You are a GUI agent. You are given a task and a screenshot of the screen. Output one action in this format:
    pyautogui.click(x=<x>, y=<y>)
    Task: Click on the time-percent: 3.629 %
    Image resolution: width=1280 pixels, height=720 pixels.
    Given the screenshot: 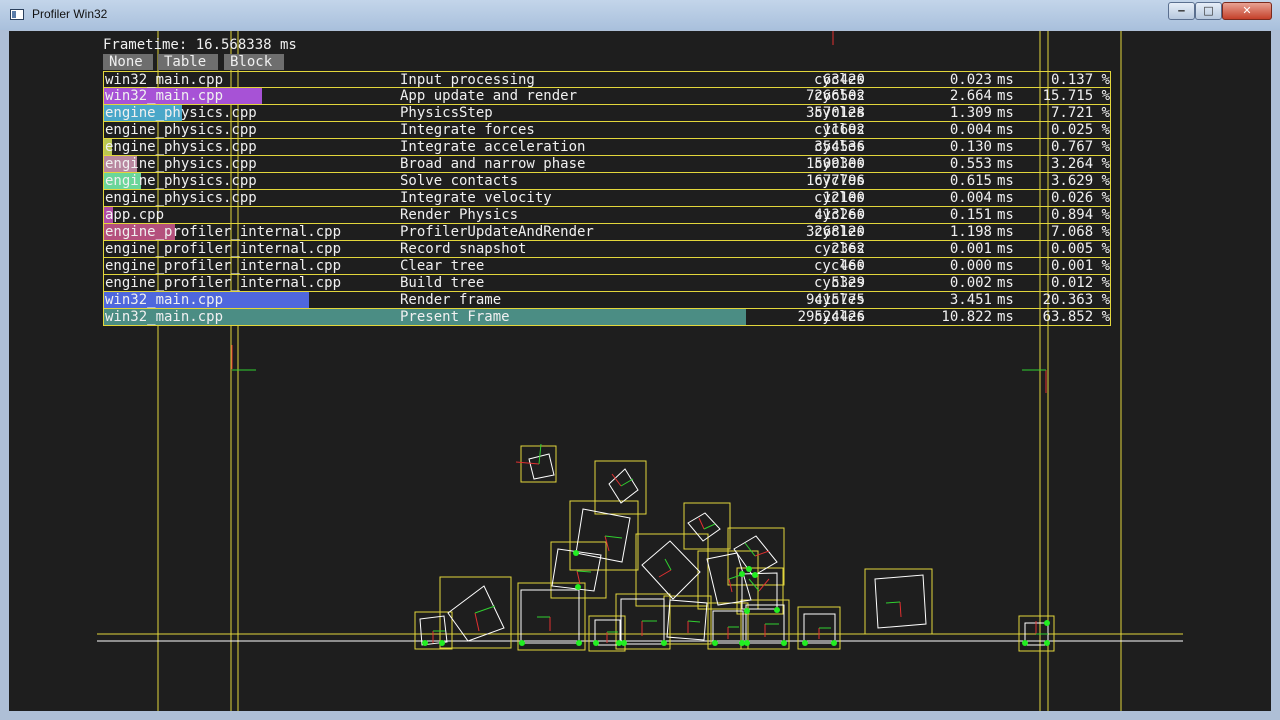 What is the action you would take?
    pyautogui.click(x=1080, y=181)
    